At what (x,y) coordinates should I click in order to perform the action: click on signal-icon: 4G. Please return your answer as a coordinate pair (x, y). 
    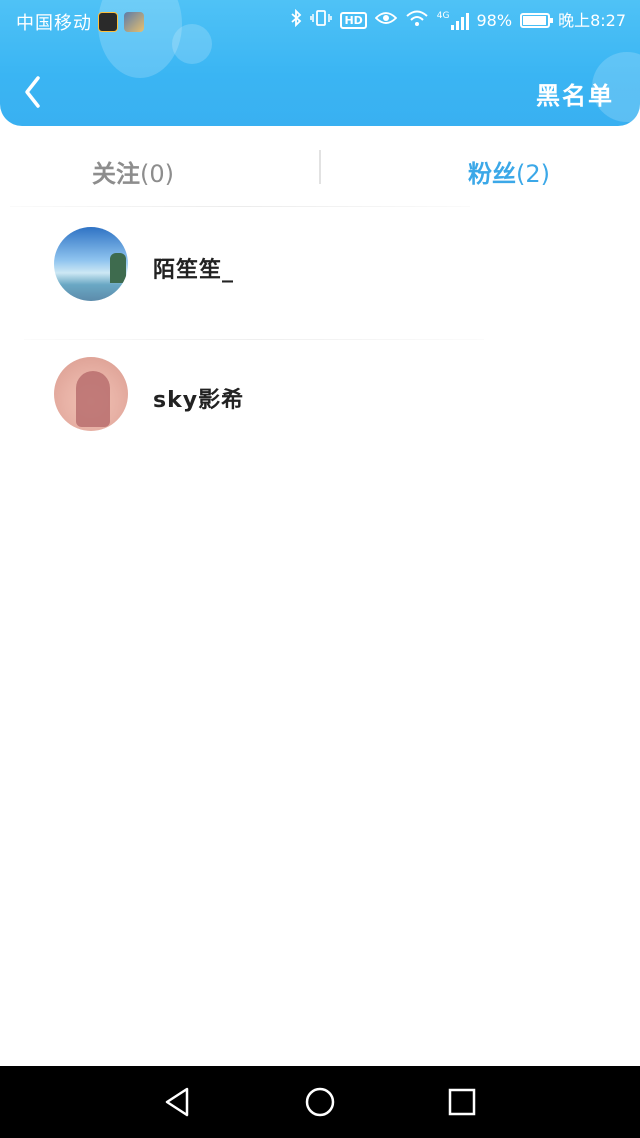
    Looking at the image, I should click on (452, 20).